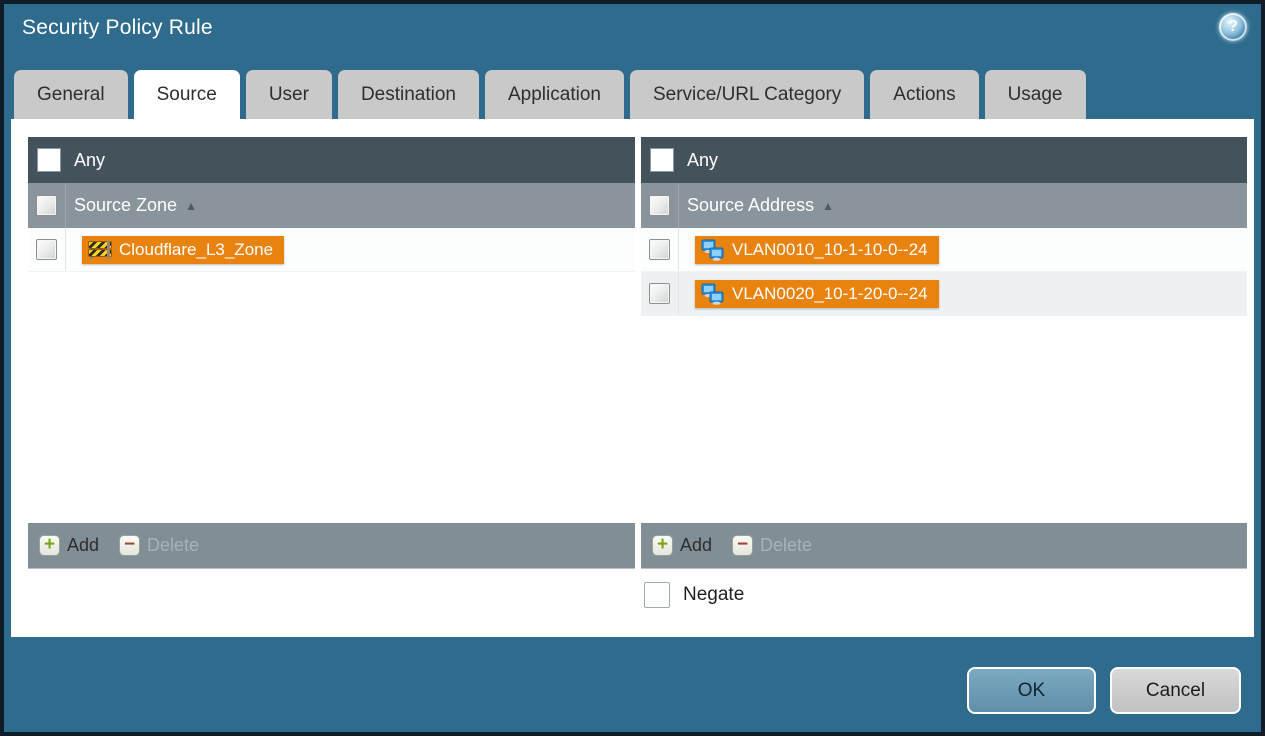 Image resolution: width=1265 pixels, height=736 pixels. I want to click on cancel-button: Cancel, so click(1175, 690).